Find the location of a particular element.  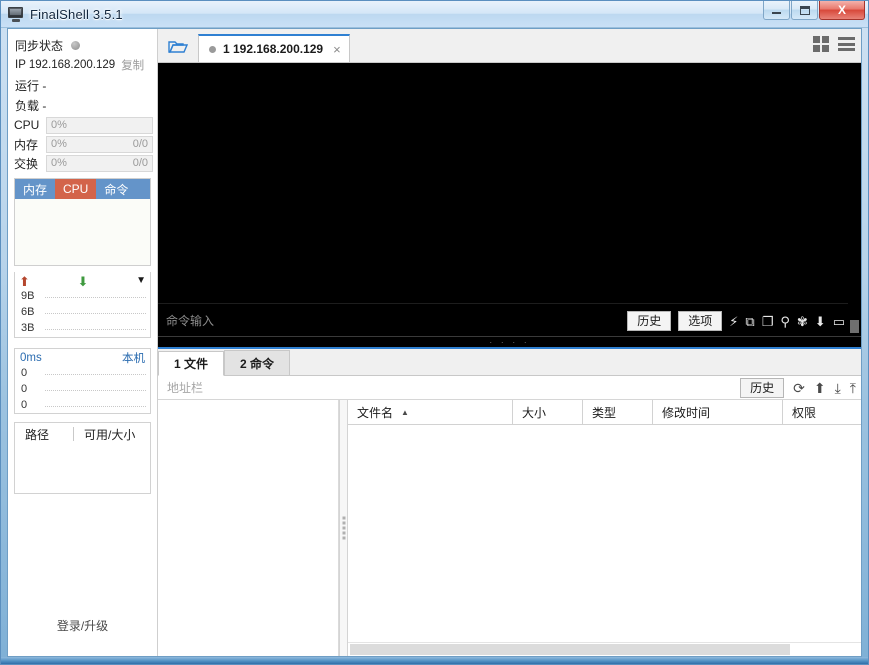

column-modified: 修改时间 is located at coordinates (718, 412).